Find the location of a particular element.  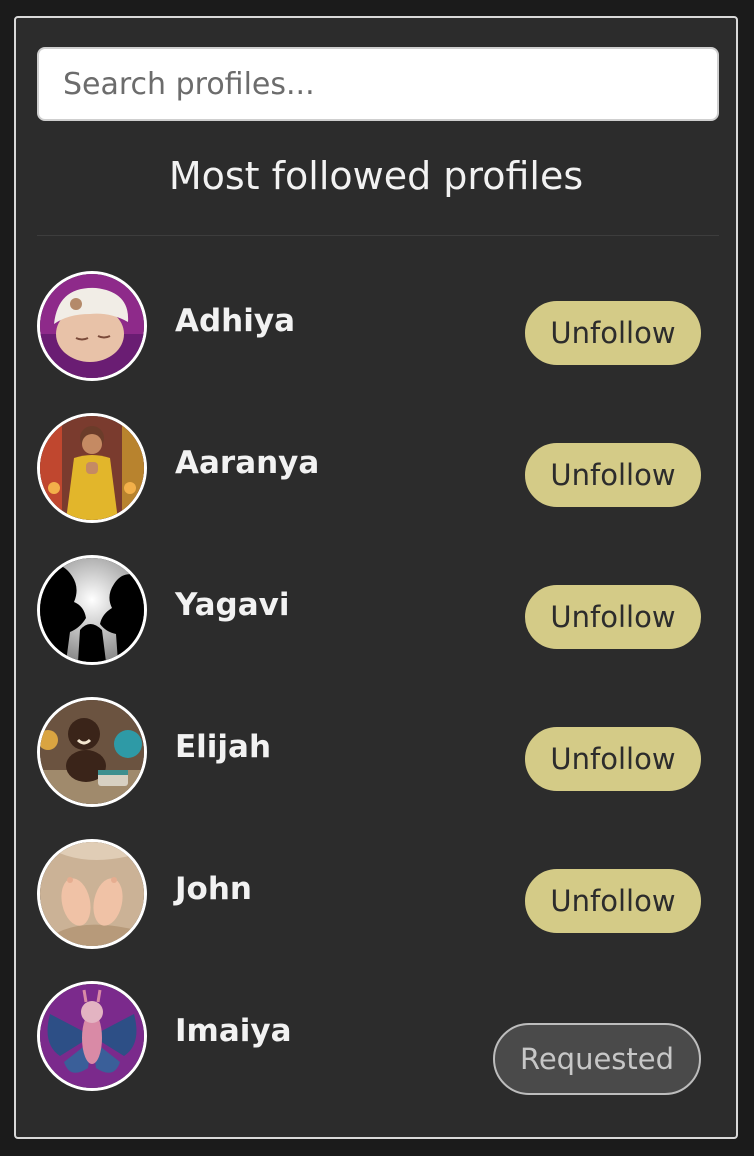

sleeping-baby-avatar is located at coordinates (92, 326).